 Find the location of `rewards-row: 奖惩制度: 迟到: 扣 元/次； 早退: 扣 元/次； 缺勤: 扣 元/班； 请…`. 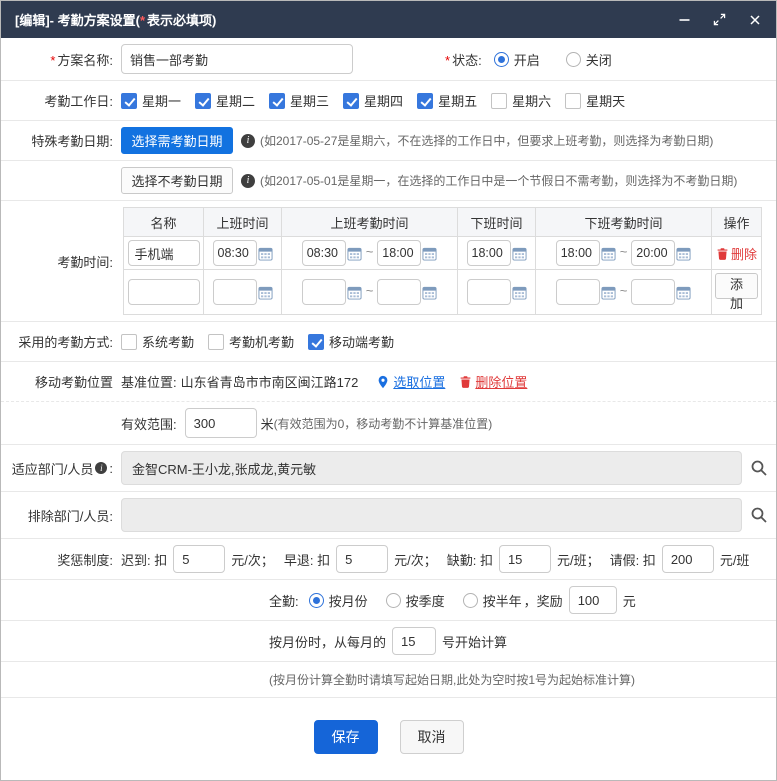

rewards-row: 奖惩制度: 迟到: 扣 元/次； 早退: 扣 元/次； 缺勤: 扣 元/班； 请… is located at coordinates (388, 559).